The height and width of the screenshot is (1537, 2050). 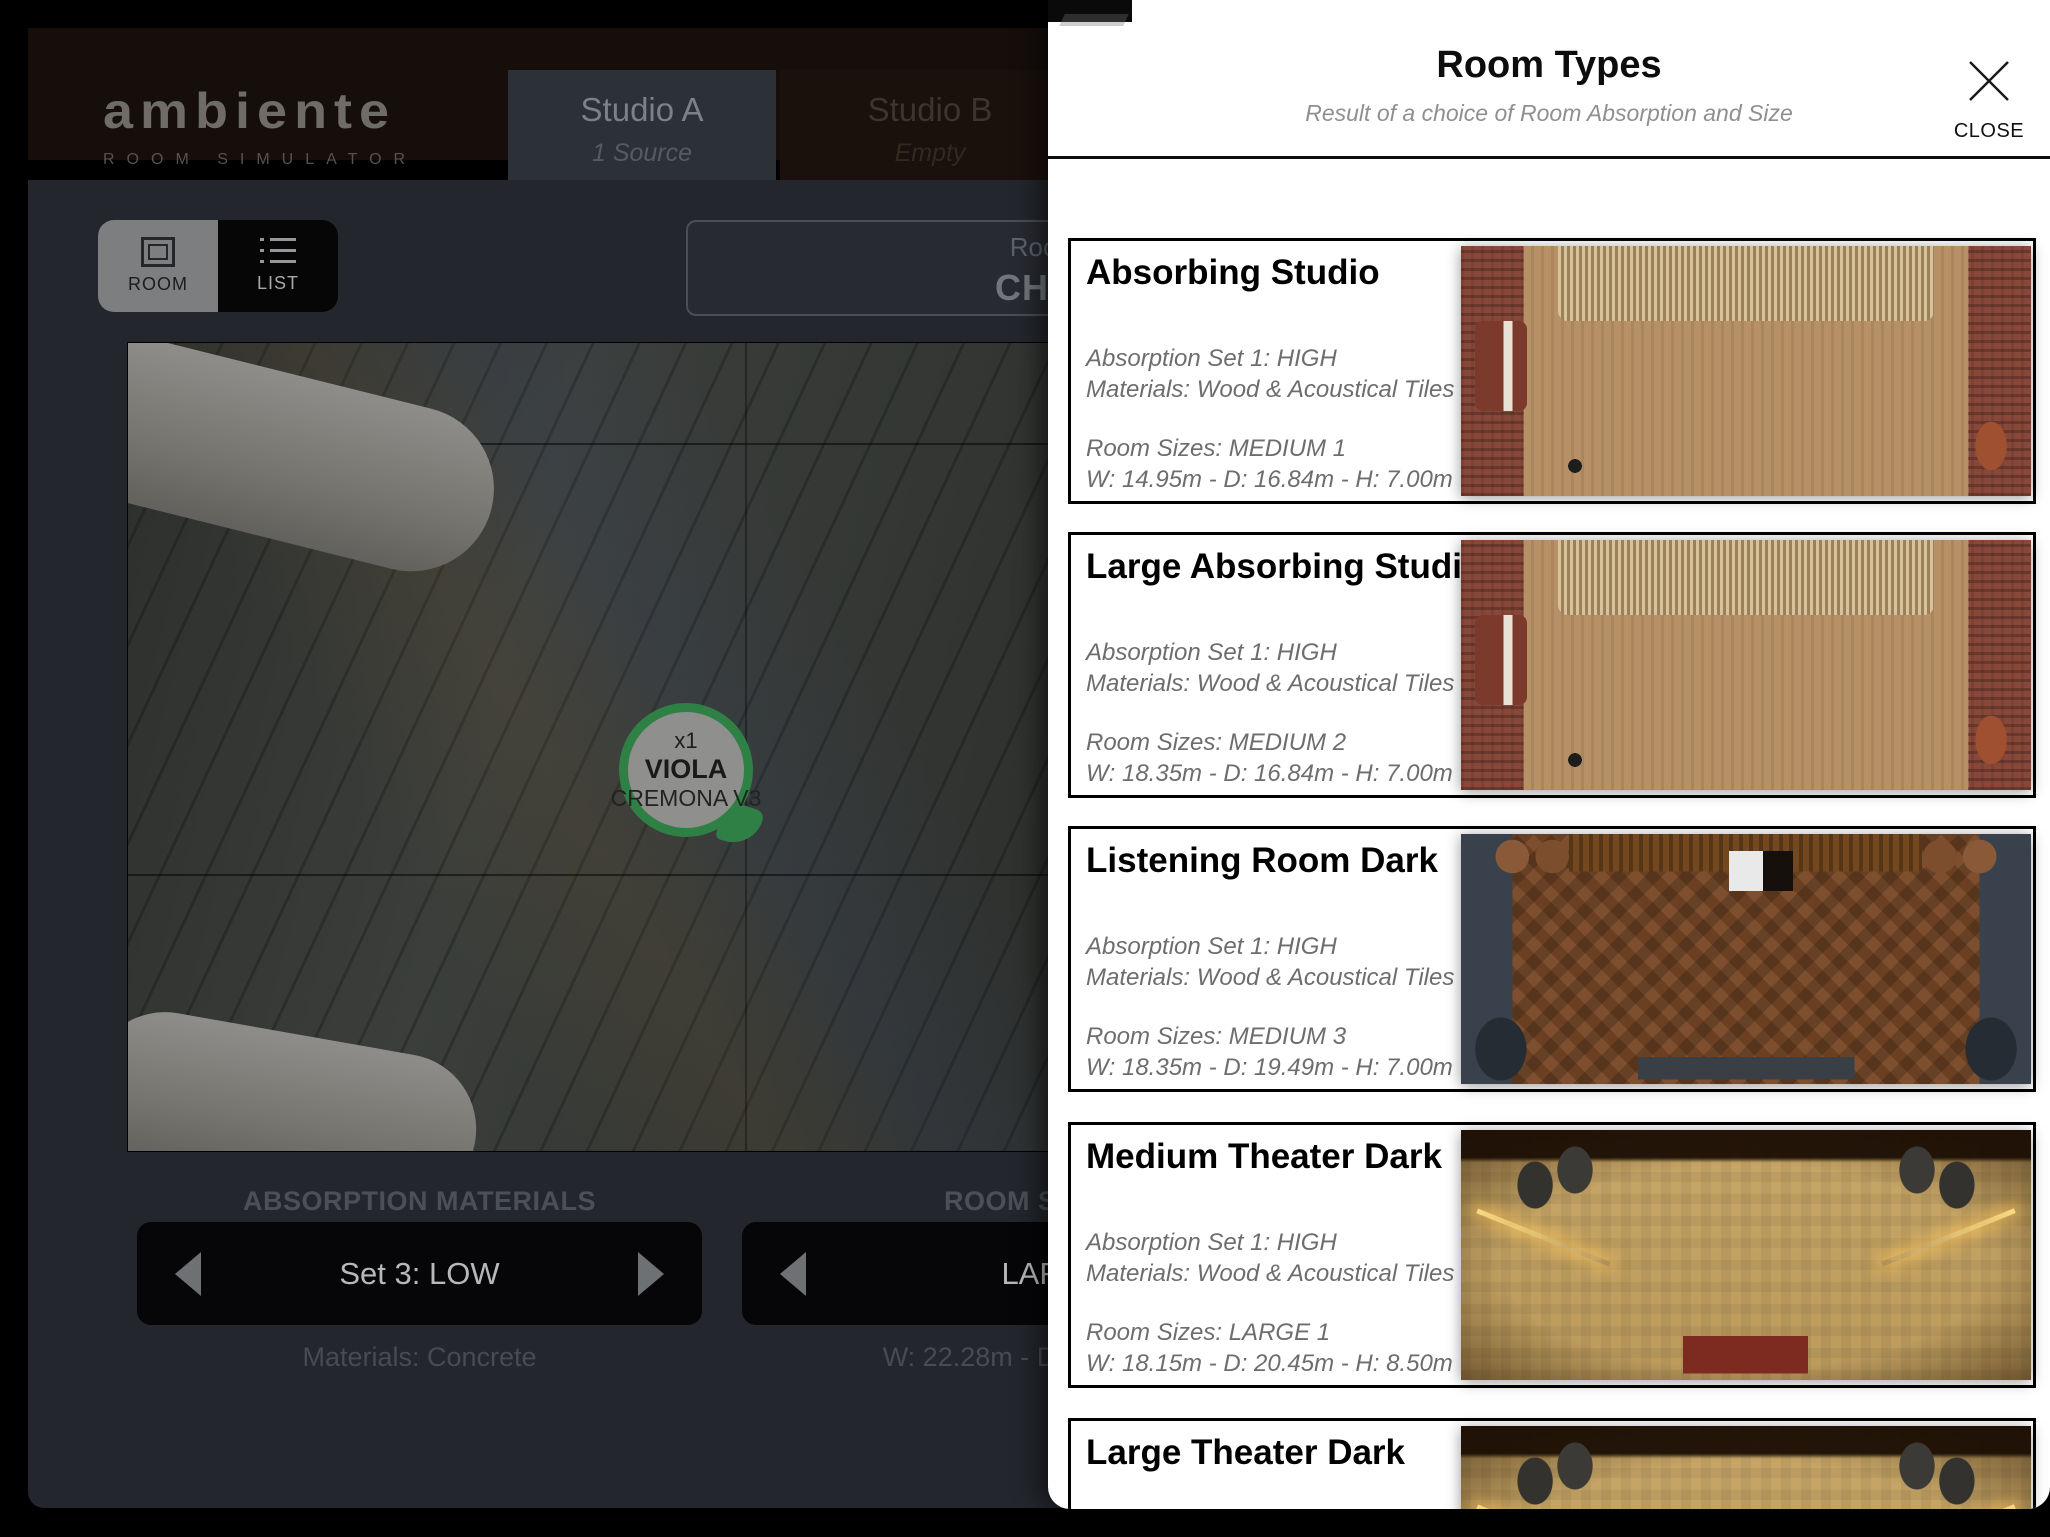 I want to click on card-size: Room Sizes: MEDIUM 2, so click(x=1216, y=742).